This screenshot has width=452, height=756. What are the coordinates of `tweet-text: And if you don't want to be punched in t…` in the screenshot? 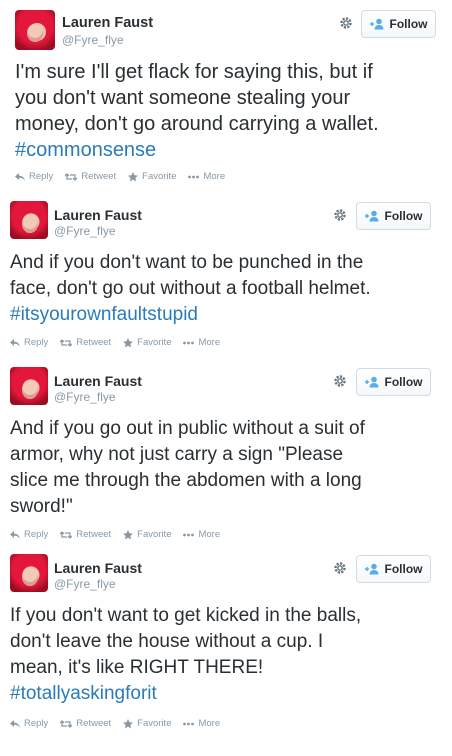 It's located at (190, 289).